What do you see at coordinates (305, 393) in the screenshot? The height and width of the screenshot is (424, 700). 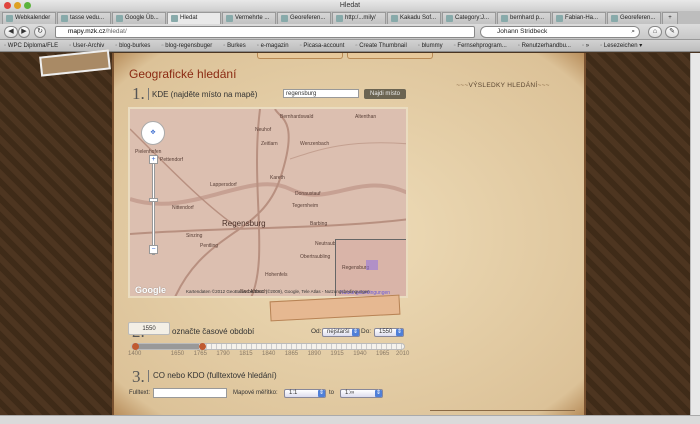 I see `scale-from-select: 1:1` at bounding box center [305, 393].